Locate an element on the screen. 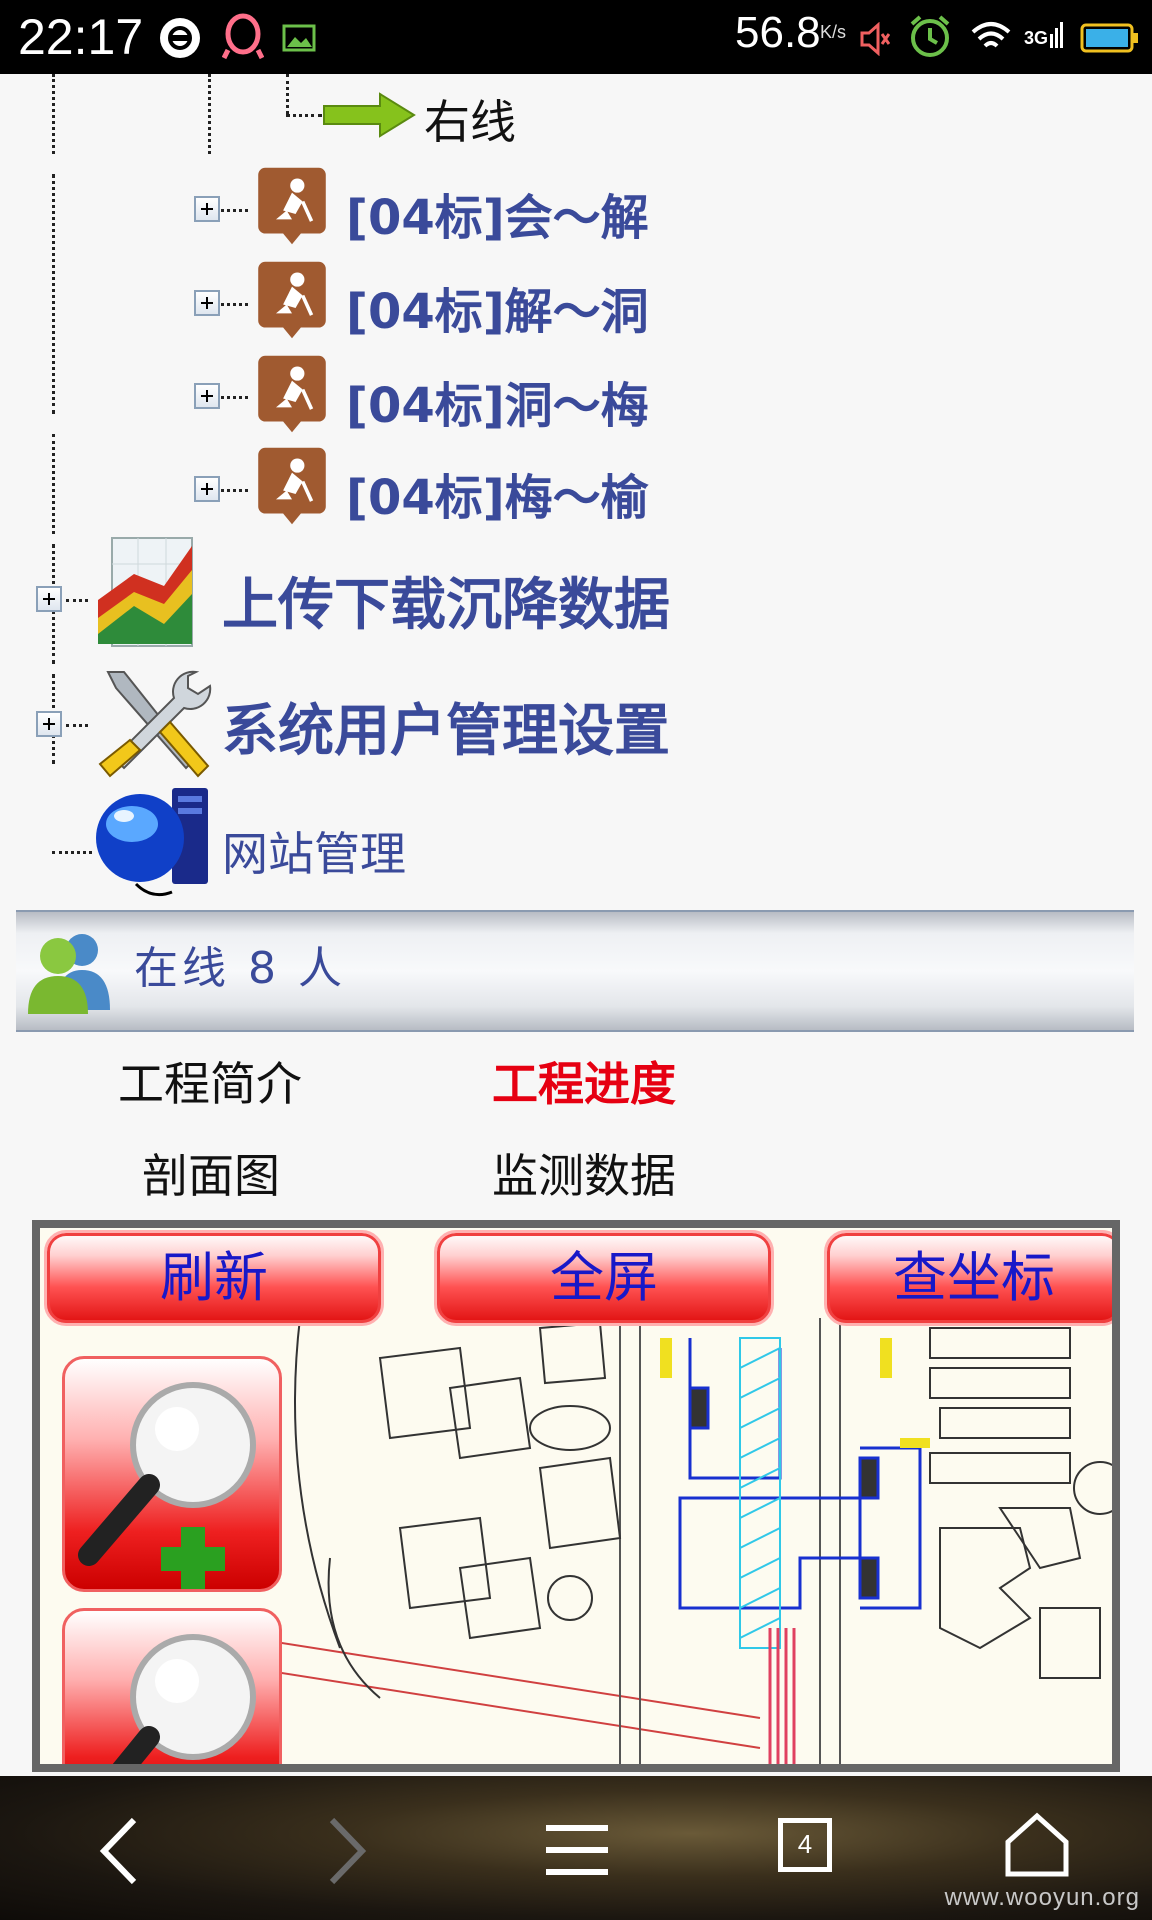 This screenshot has width=1152, height=1920. users-icon is located at coordinates (69, 974).